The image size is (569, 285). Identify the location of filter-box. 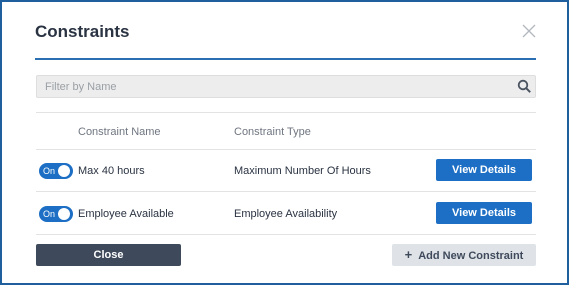
(286, 86).